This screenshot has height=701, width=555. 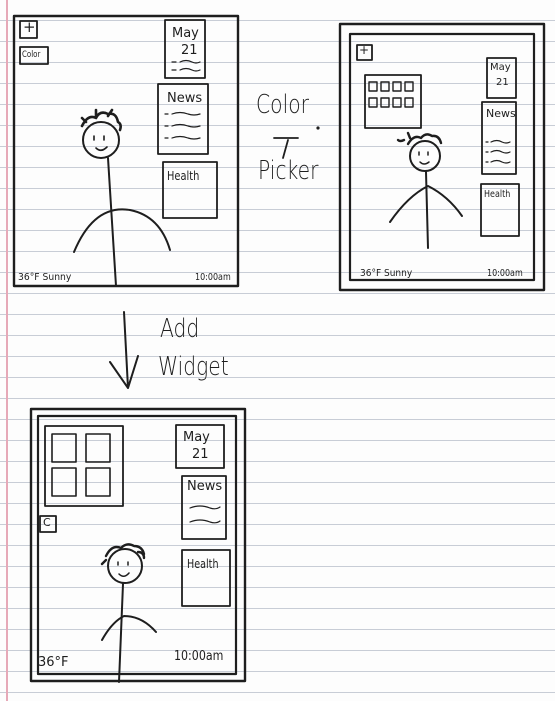 I want to click on screen2-news-label: News, so click(x=501, y=113).